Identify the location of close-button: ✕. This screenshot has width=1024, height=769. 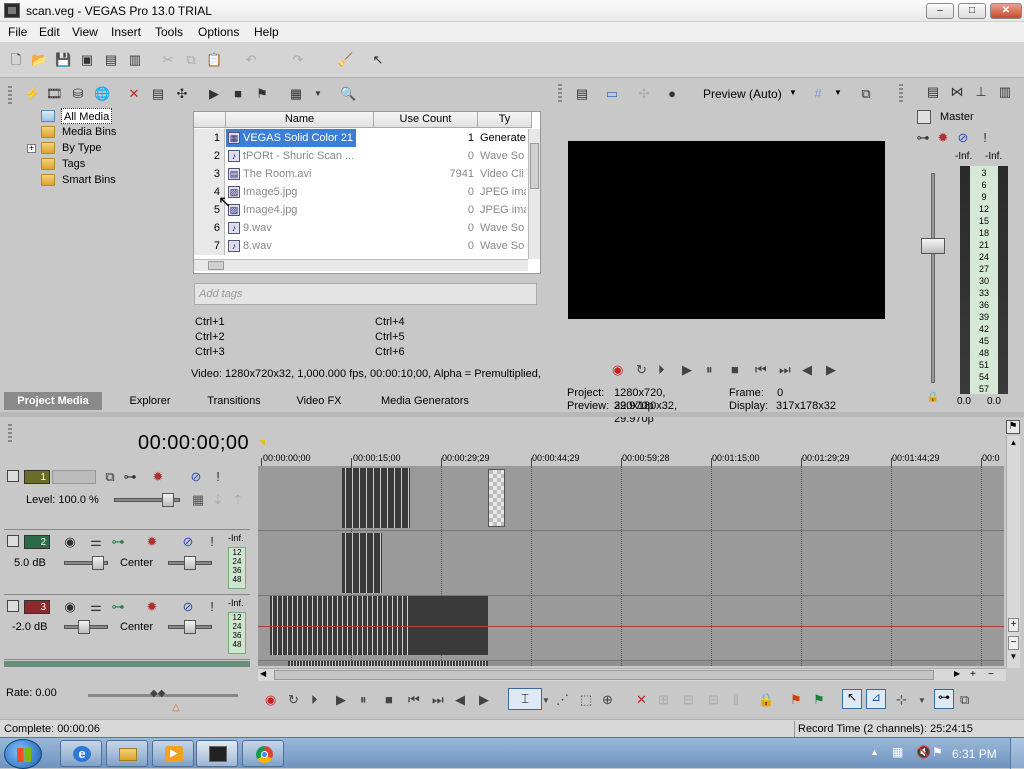
(1006, 11).